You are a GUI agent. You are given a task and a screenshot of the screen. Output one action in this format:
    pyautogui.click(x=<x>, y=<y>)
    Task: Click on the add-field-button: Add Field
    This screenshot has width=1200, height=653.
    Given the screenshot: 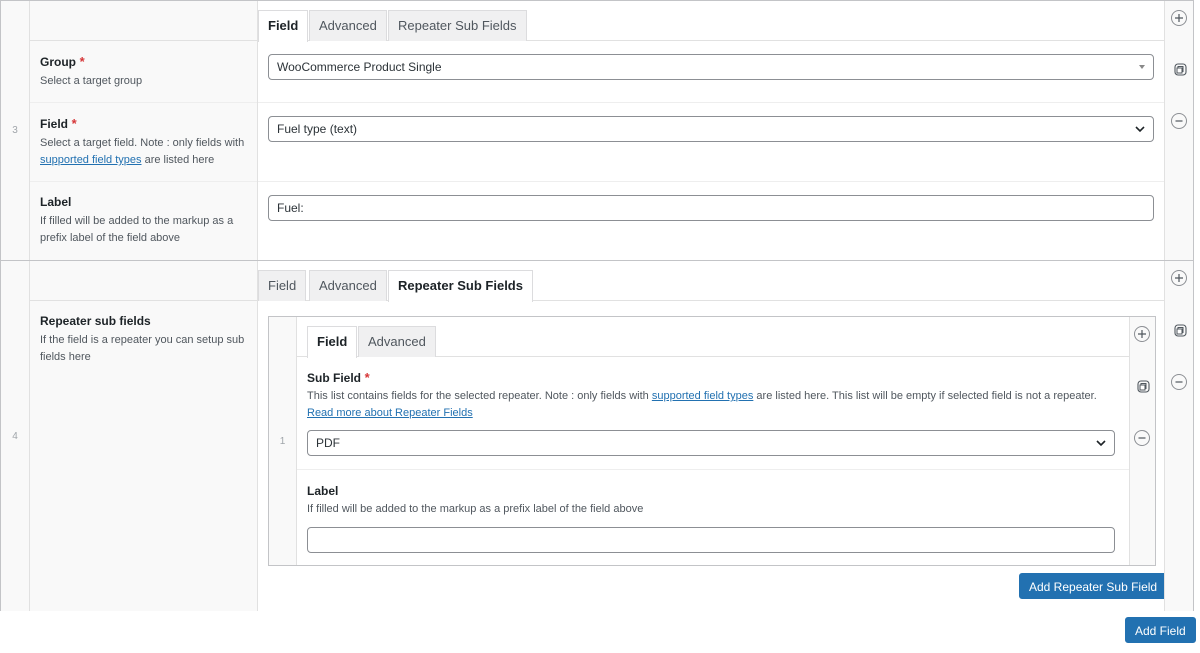 What is the action you would take?
    pyautogui.click(x=1160, y=630)
    